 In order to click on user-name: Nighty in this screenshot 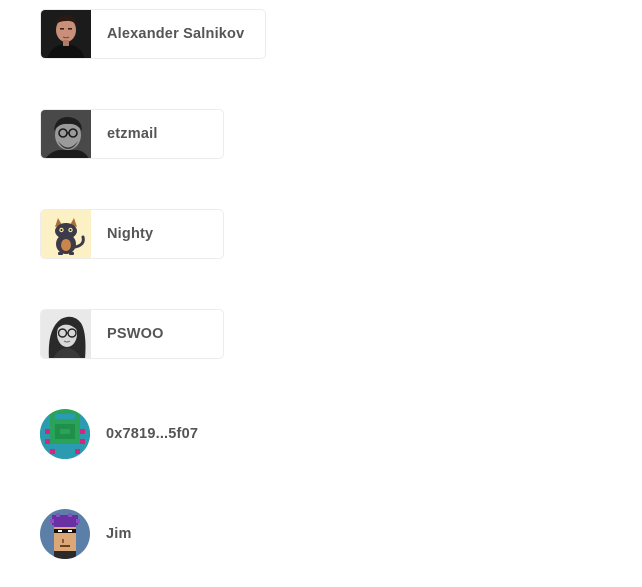, I will do `click(130, 234)`.